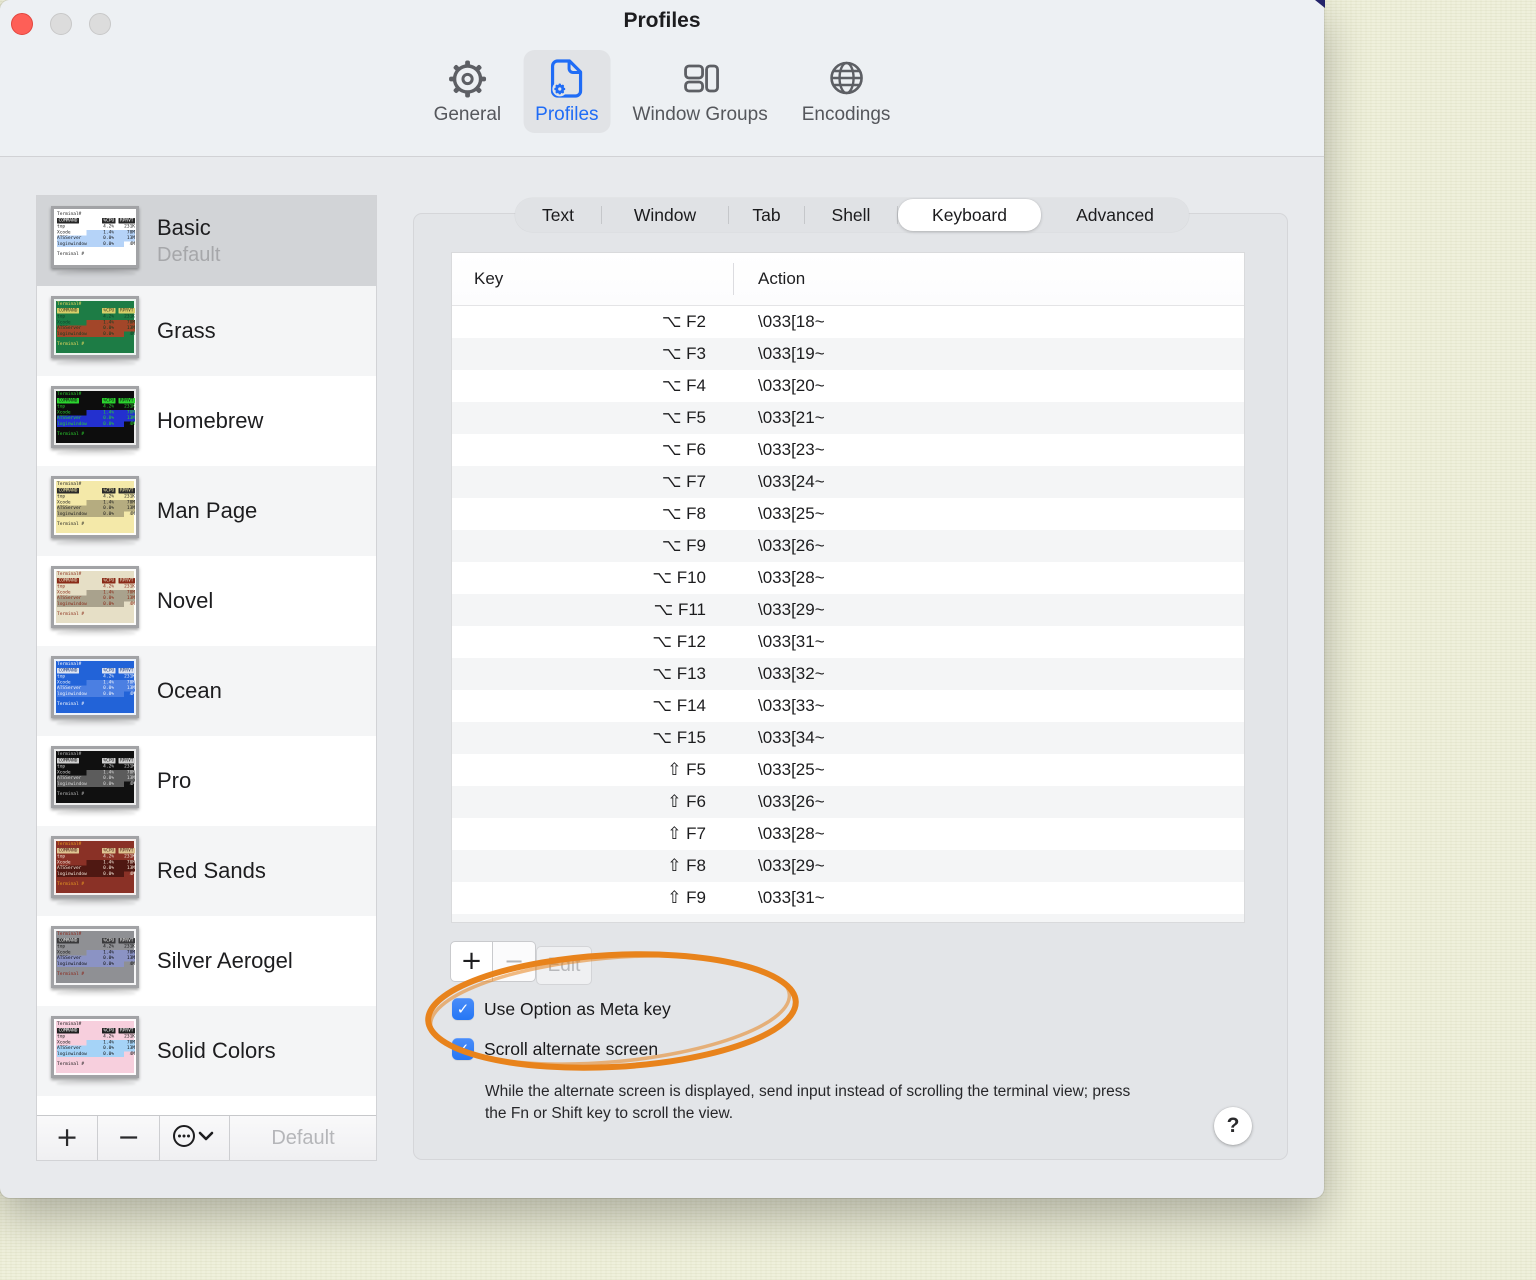 This screenshot has width=1536, height=1280. I want to click on action-cell: \033[32~, so click(791, 673).